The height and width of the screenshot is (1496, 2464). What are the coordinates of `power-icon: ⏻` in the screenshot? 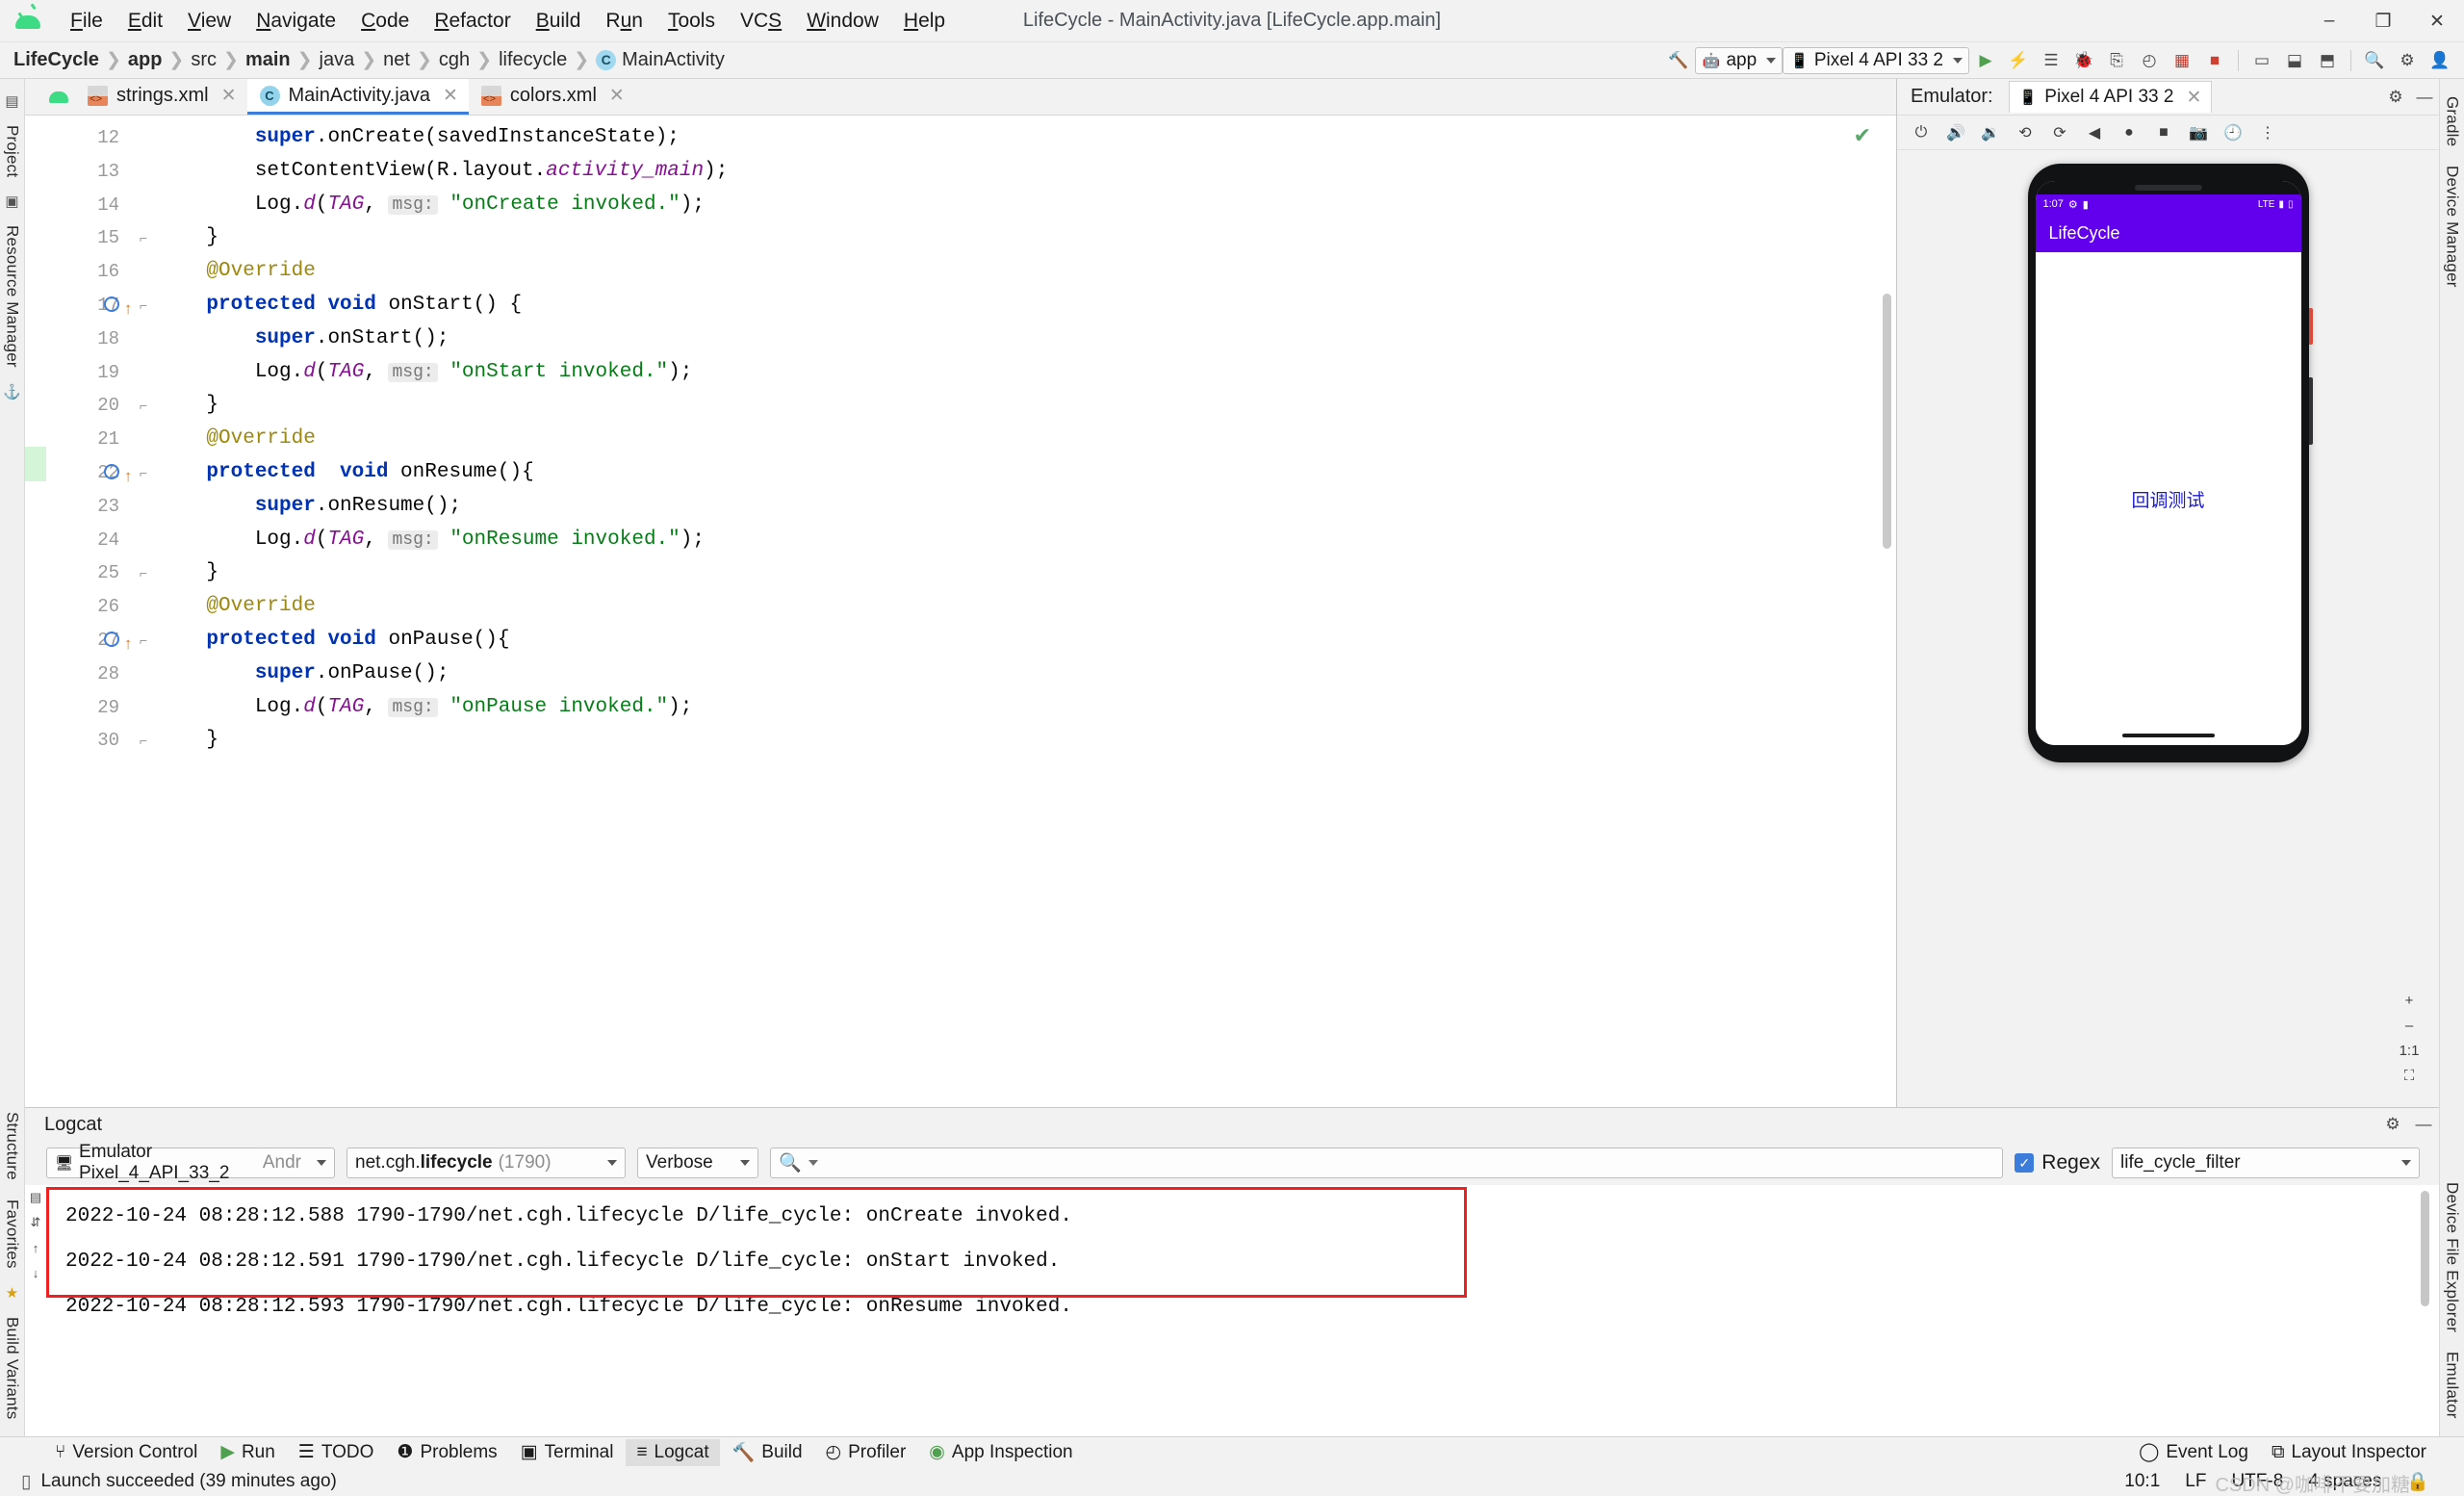 It's located at (1921, 133).